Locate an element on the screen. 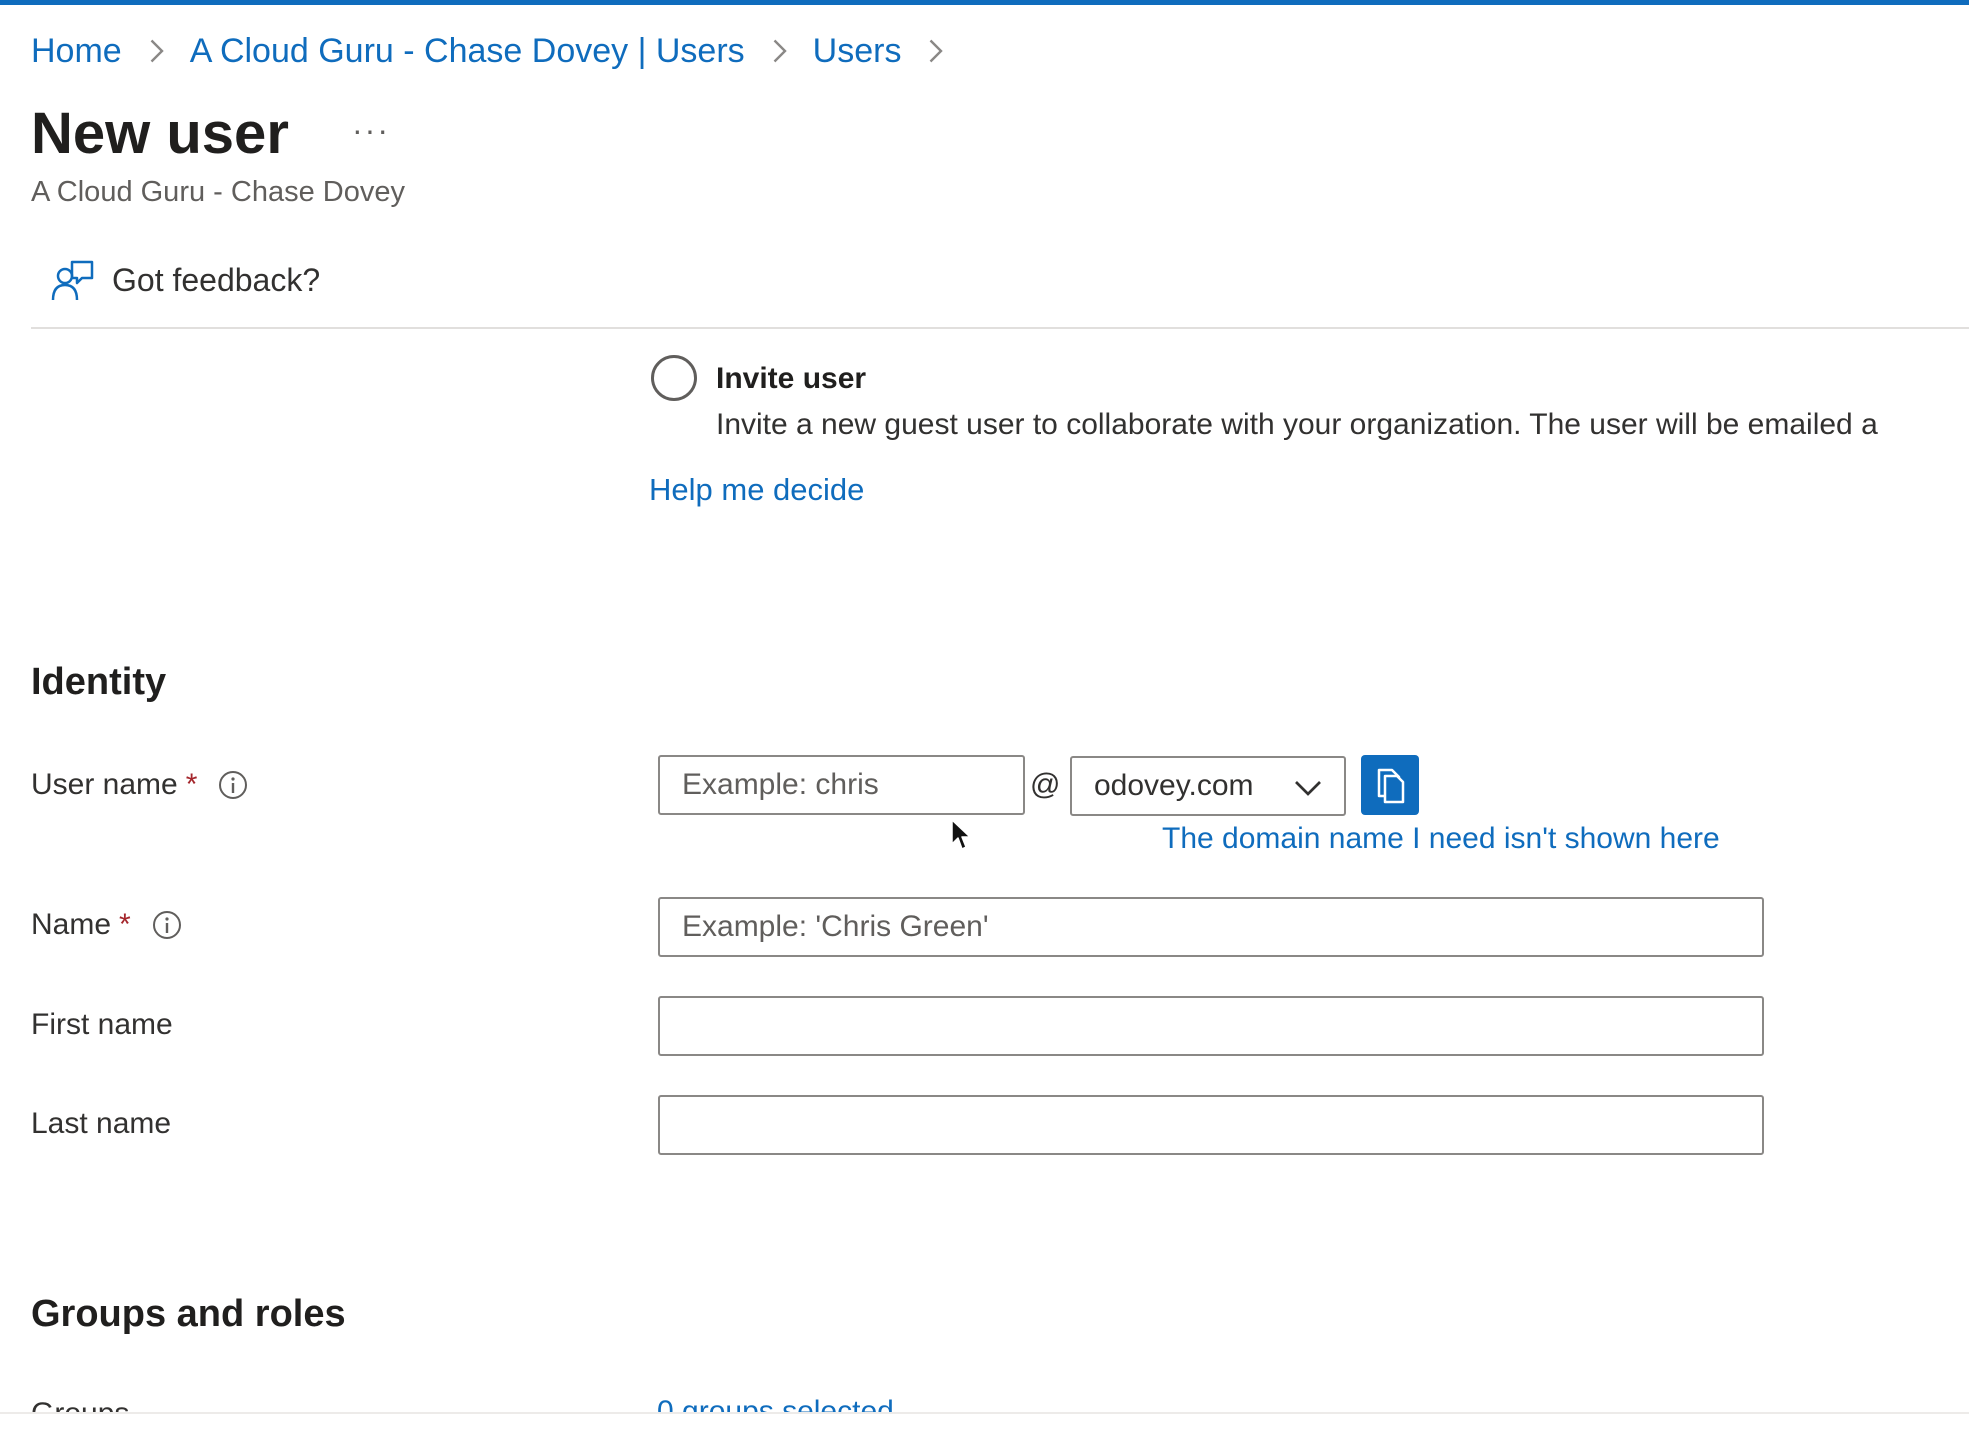 This screenshot has width=1969, height=1437. breadcrumb-home: Home is located at coordinates (76, 51).